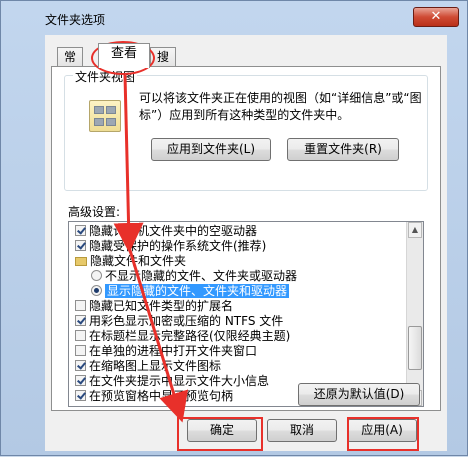 This screenshot has width=468, height=457. Describe the element at coordinates (124, 55) in the screenshot. I see `tab-view: 查看` at that location.